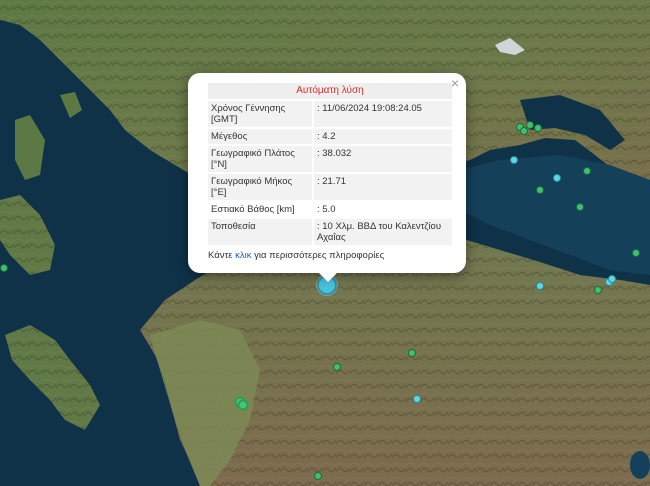 The image size is (650, 486). Describe the element at coordinates (328, 277) in the screenshot. I see `popup-pointer` at that location.